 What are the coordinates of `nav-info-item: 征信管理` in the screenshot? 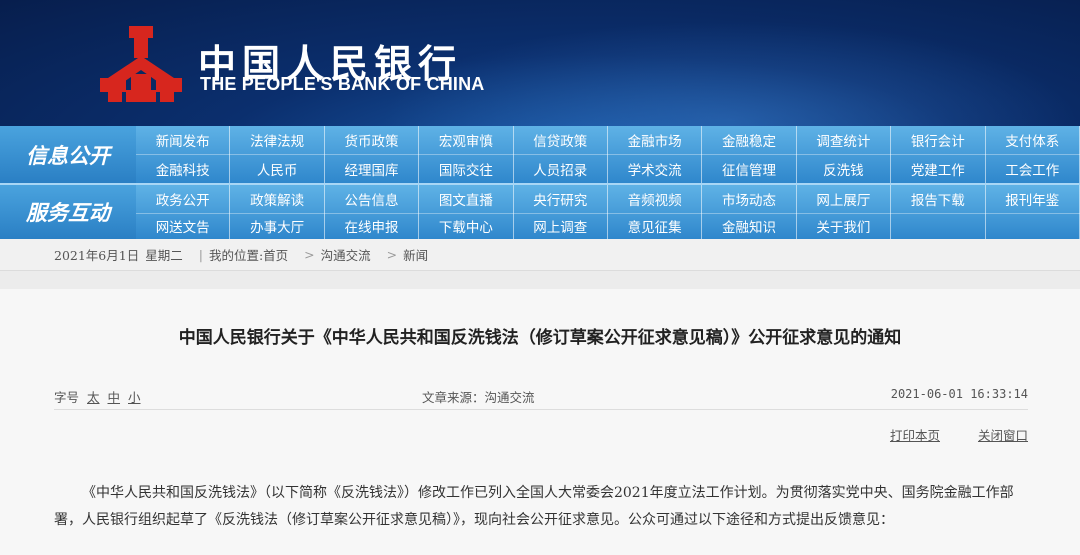 It's located at (749, 168).